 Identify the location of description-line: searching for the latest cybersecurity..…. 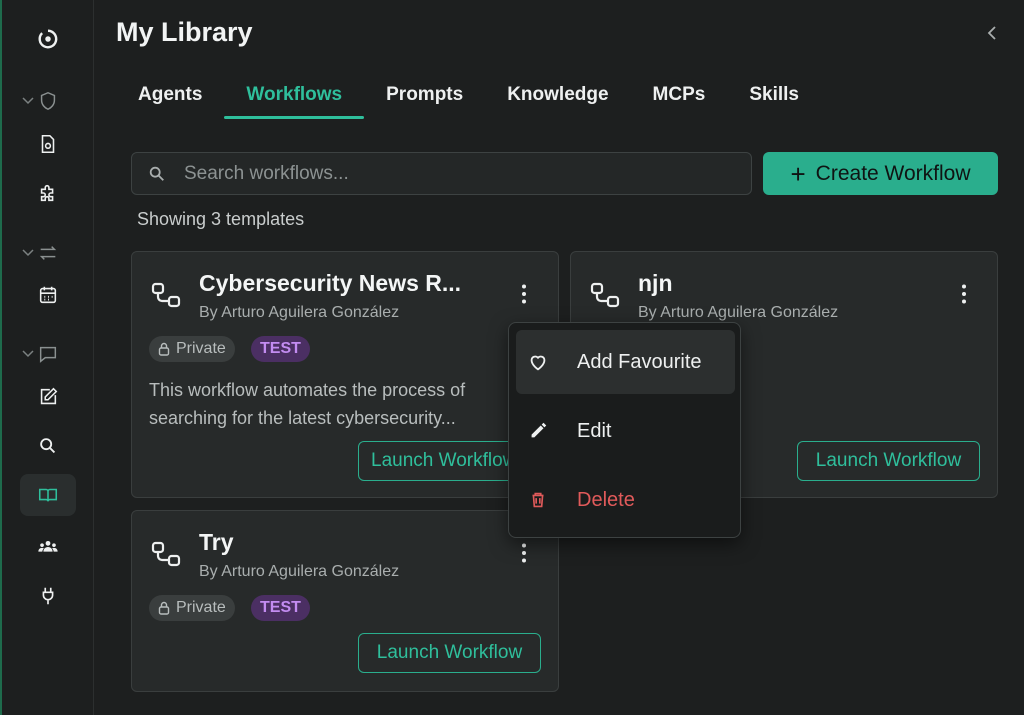
(302, 418).